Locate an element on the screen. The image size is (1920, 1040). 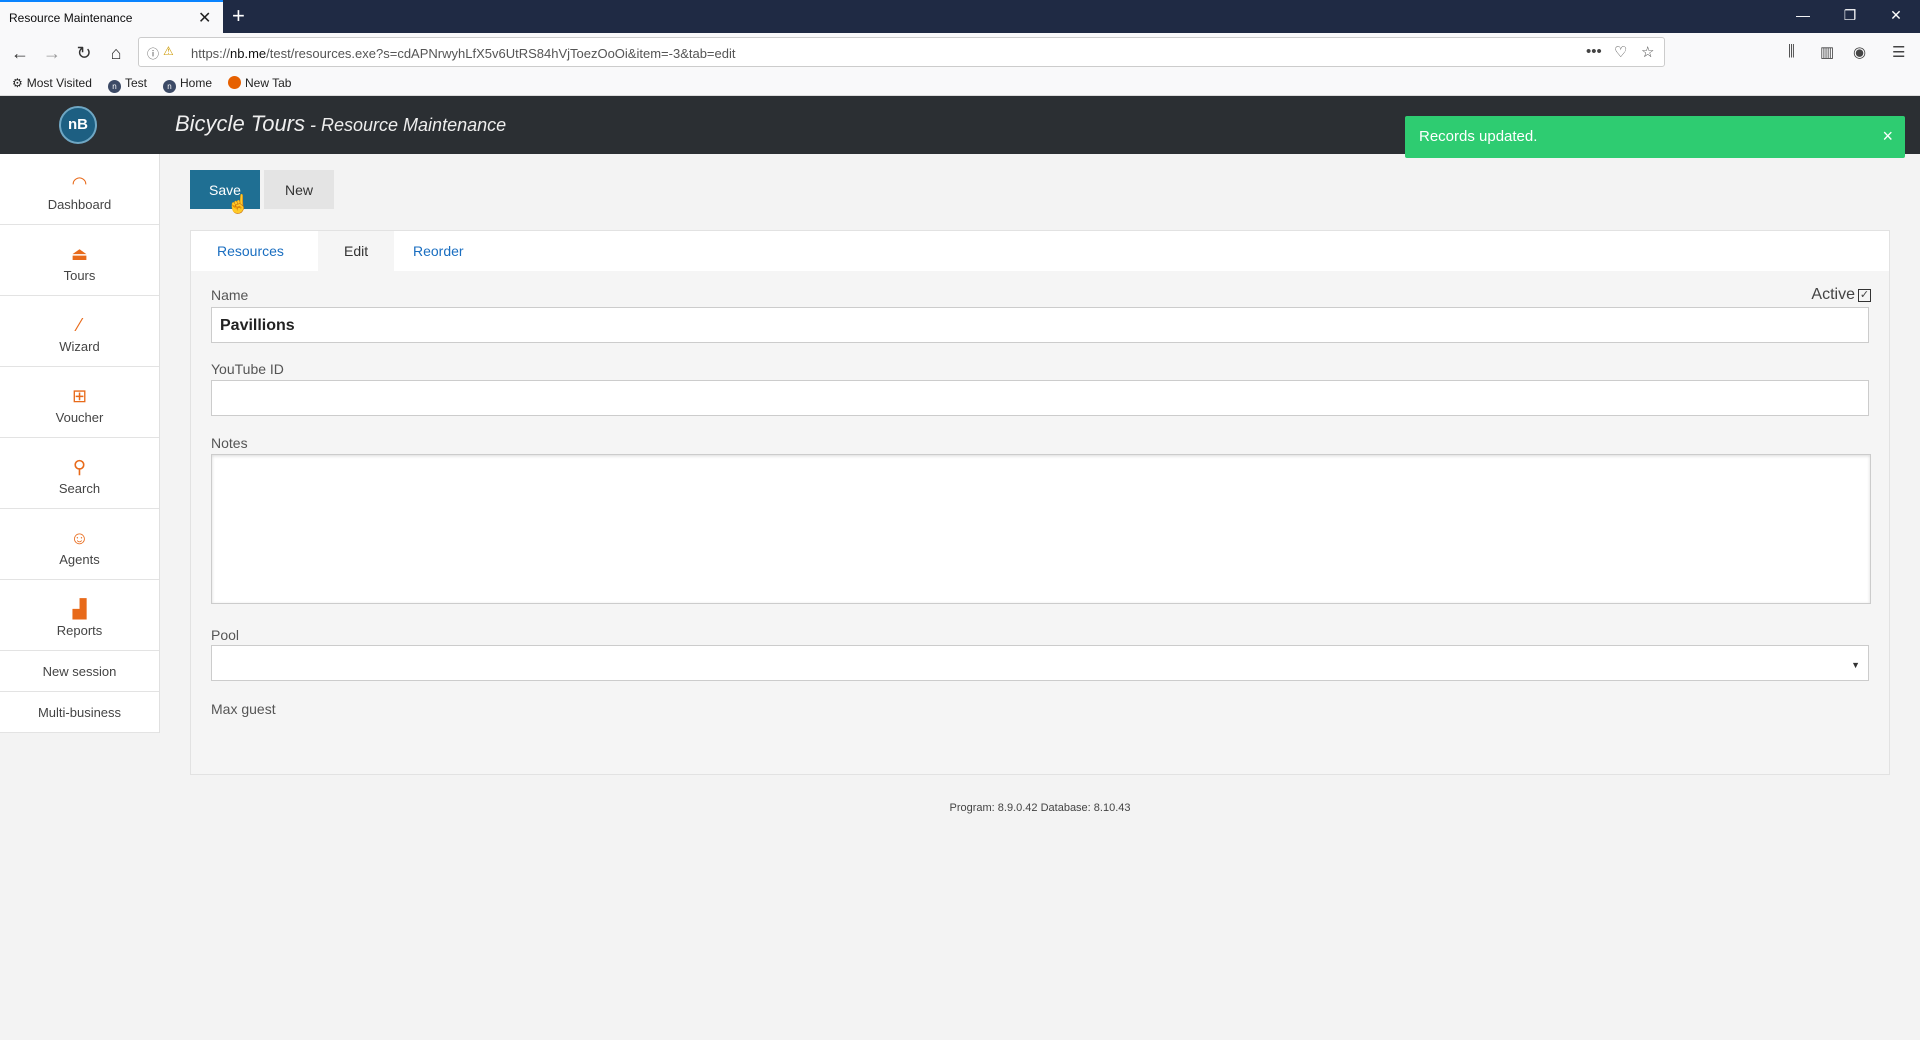
dashboard-icon: ◠ is located at coordinates (79, 183).